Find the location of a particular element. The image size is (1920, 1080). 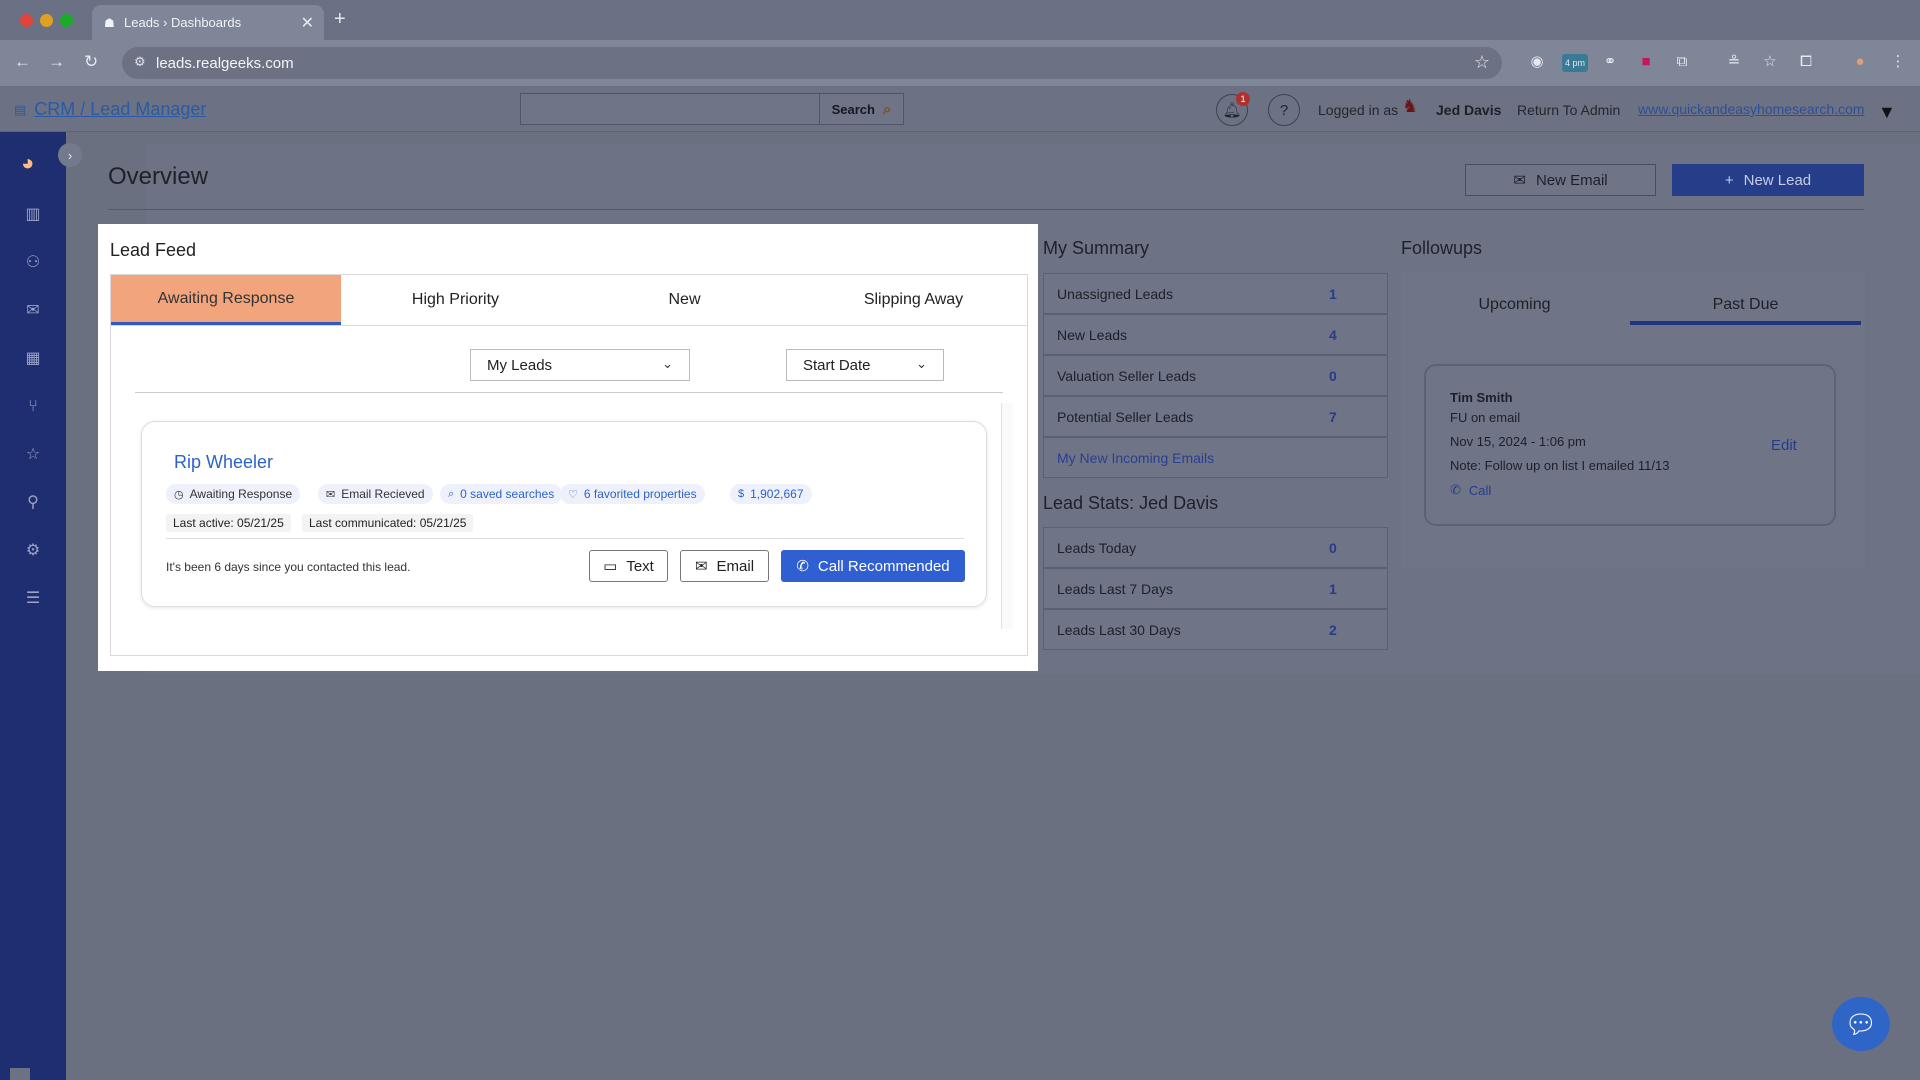

followup-datetime: Nov 15, 2024 - 1:06 pm is located at coordinates (1518, 441).